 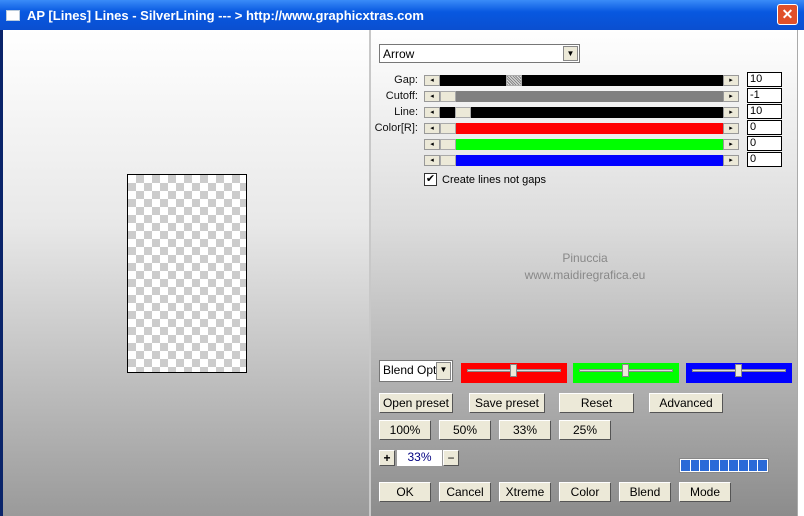 I want to click on zoom-33-button: 33%, so click(x=525, y=430).